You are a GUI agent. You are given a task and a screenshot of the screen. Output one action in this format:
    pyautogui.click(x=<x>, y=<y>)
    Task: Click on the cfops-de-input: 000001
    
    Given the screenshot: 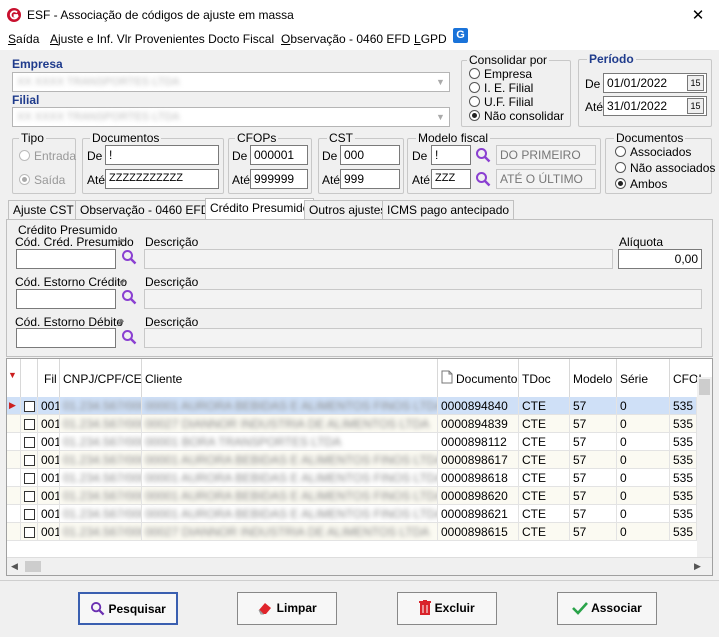 What is the action you would take?
    pyautogui.click(x=279, y=155)
    